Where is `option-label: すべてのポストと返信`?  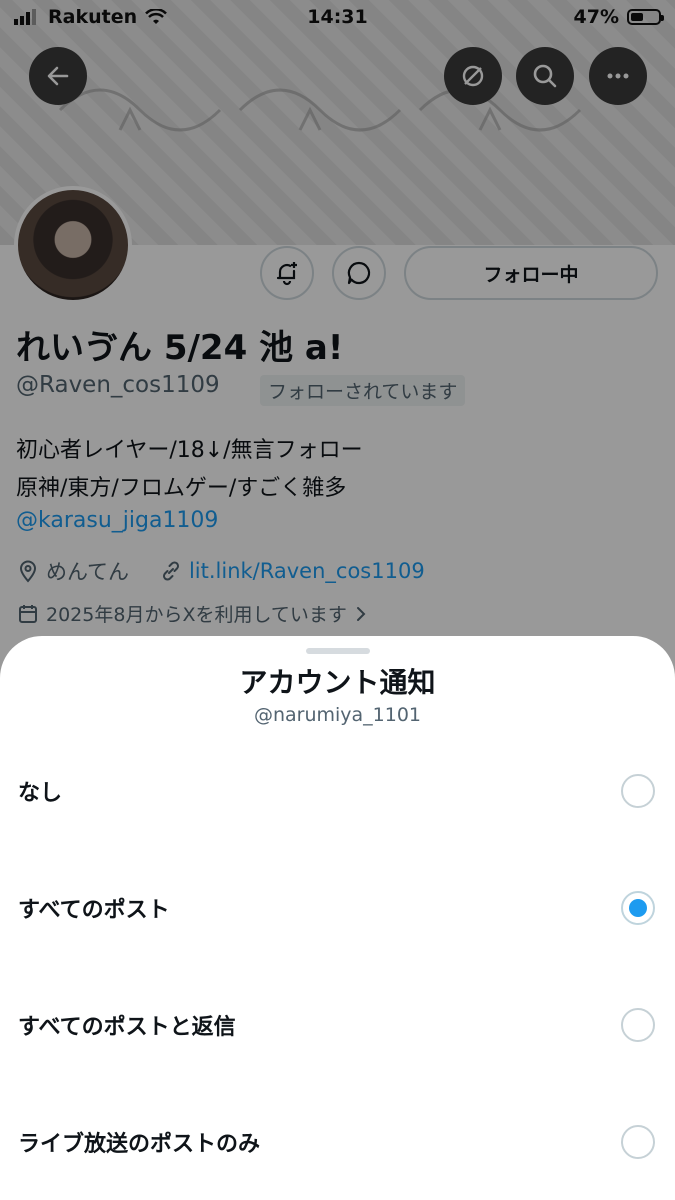 option-label: すべてのポストと返信 is located at coordinates (127, 1027).